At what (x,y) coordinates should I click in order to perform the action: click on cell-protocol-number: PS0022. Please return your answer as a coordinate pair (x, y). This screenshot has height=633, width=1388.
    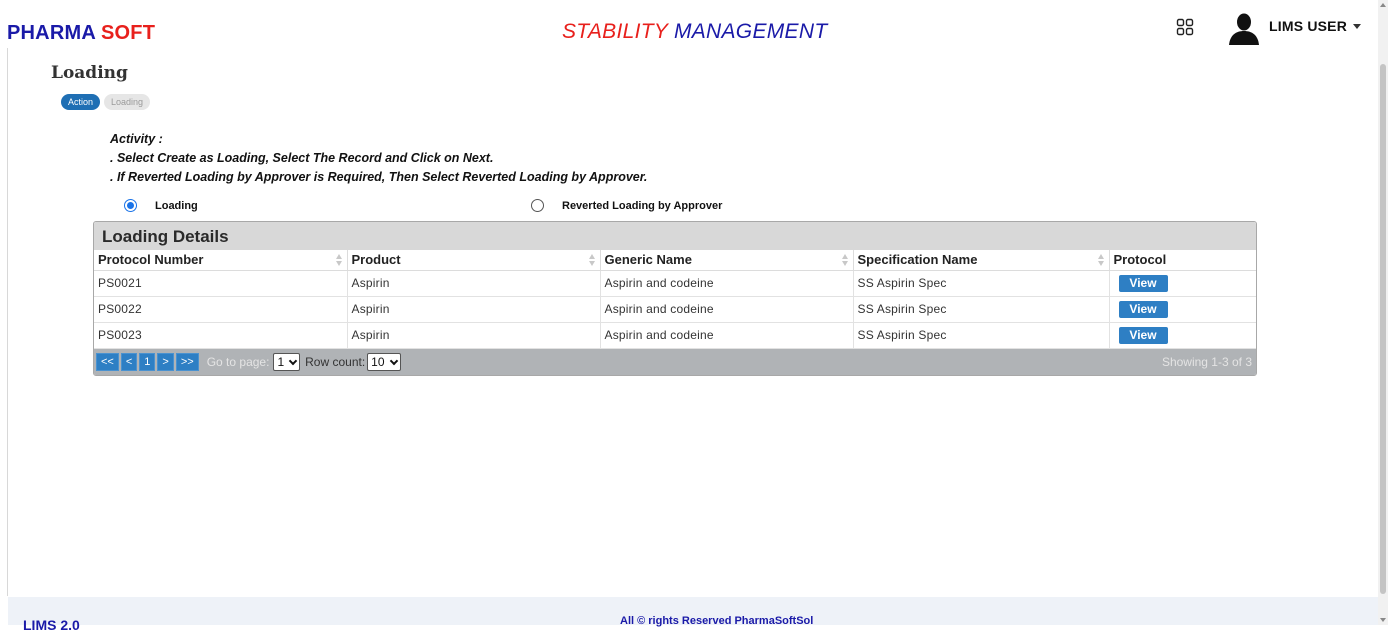
    Looking at the image, I should click on (221, 309).